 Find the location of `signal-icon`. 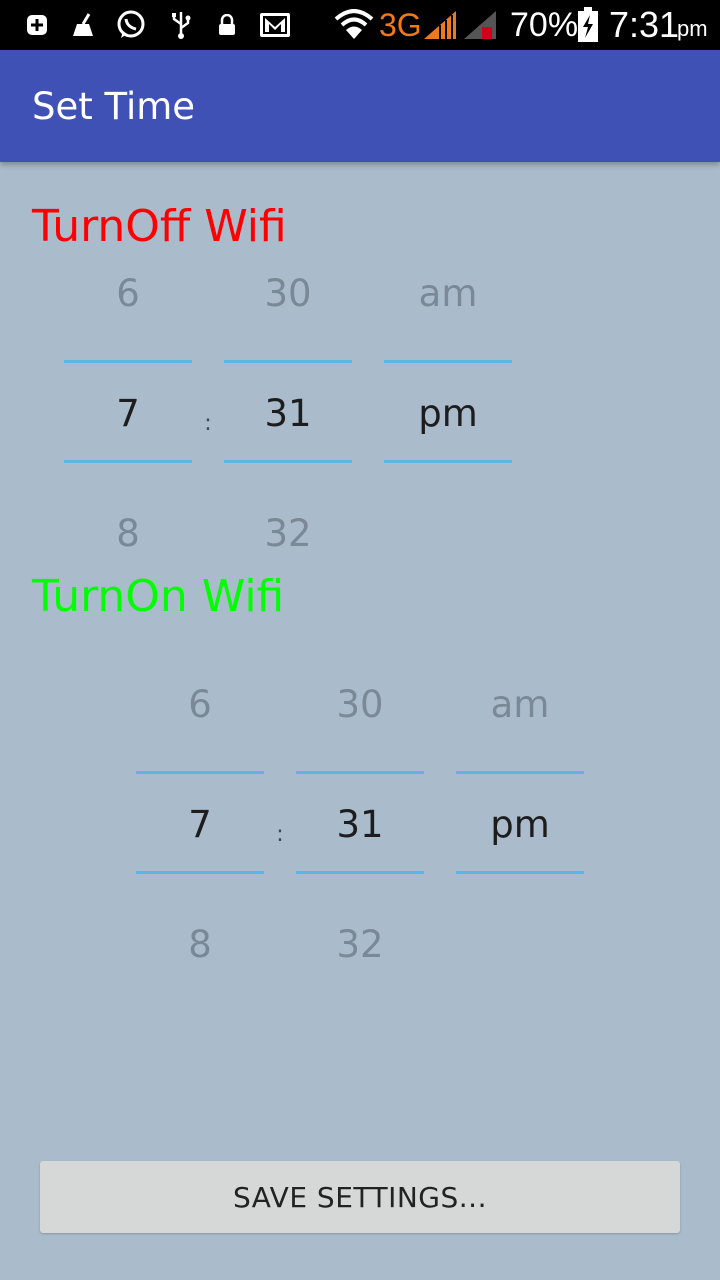

signal-icon is located at coordinates (440, 25).